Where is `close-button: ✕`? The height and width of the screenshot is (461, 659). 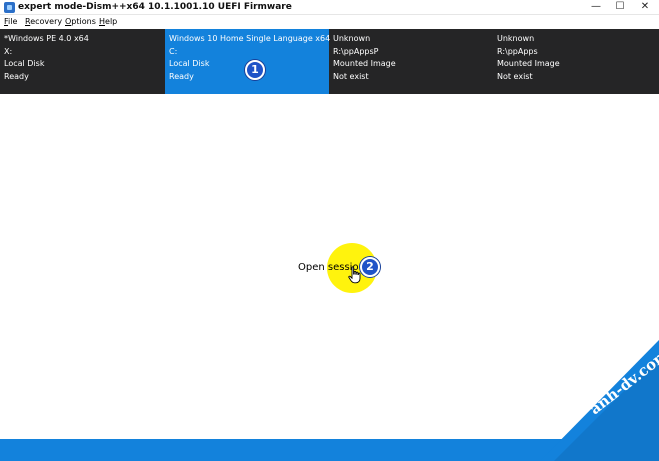 close-button: ✕ is located at coordinates (645, 7).